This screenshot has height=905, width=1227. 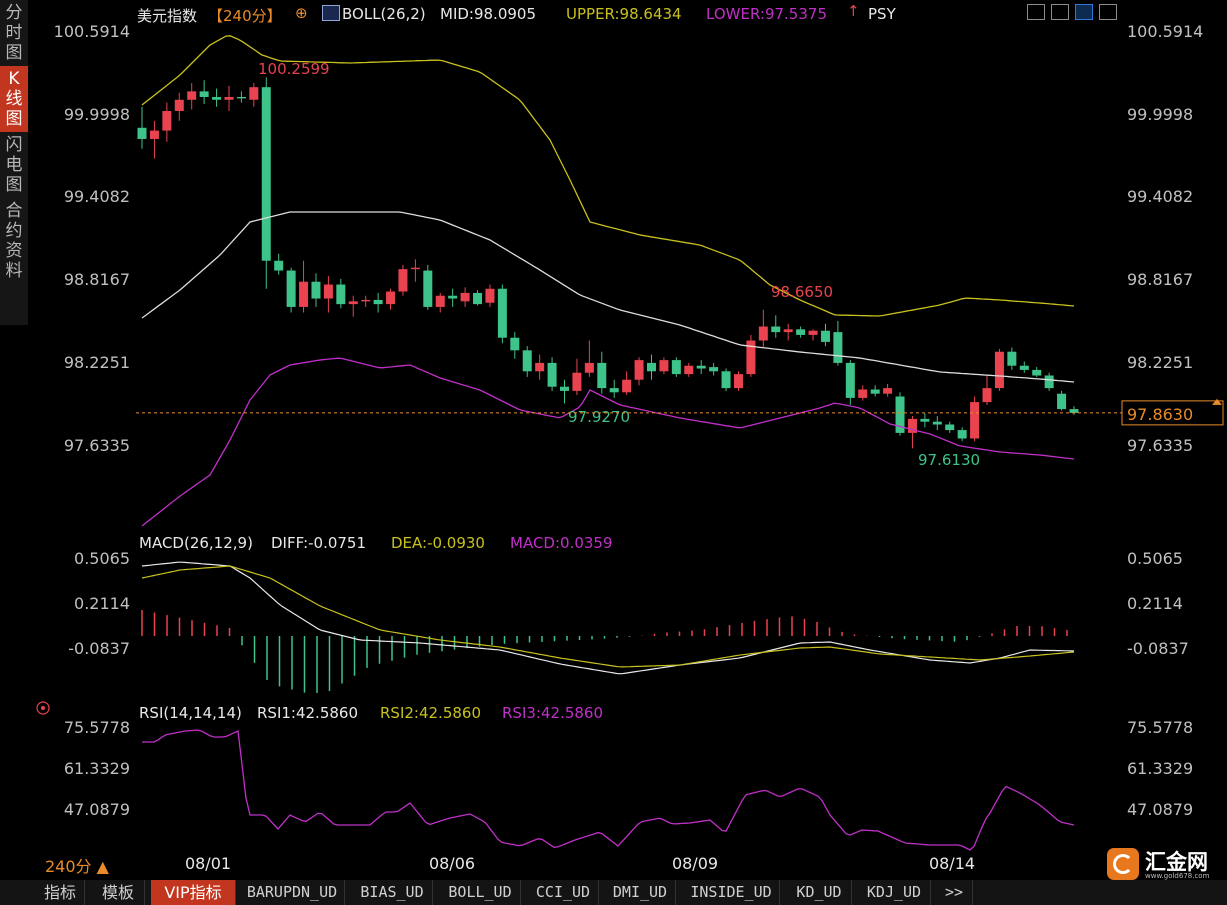 What do you see at coordinates (292, 892) in the screenshot?
I see `tab-barupdn: BARUPDN_UD` at bounding box center [292, 892].